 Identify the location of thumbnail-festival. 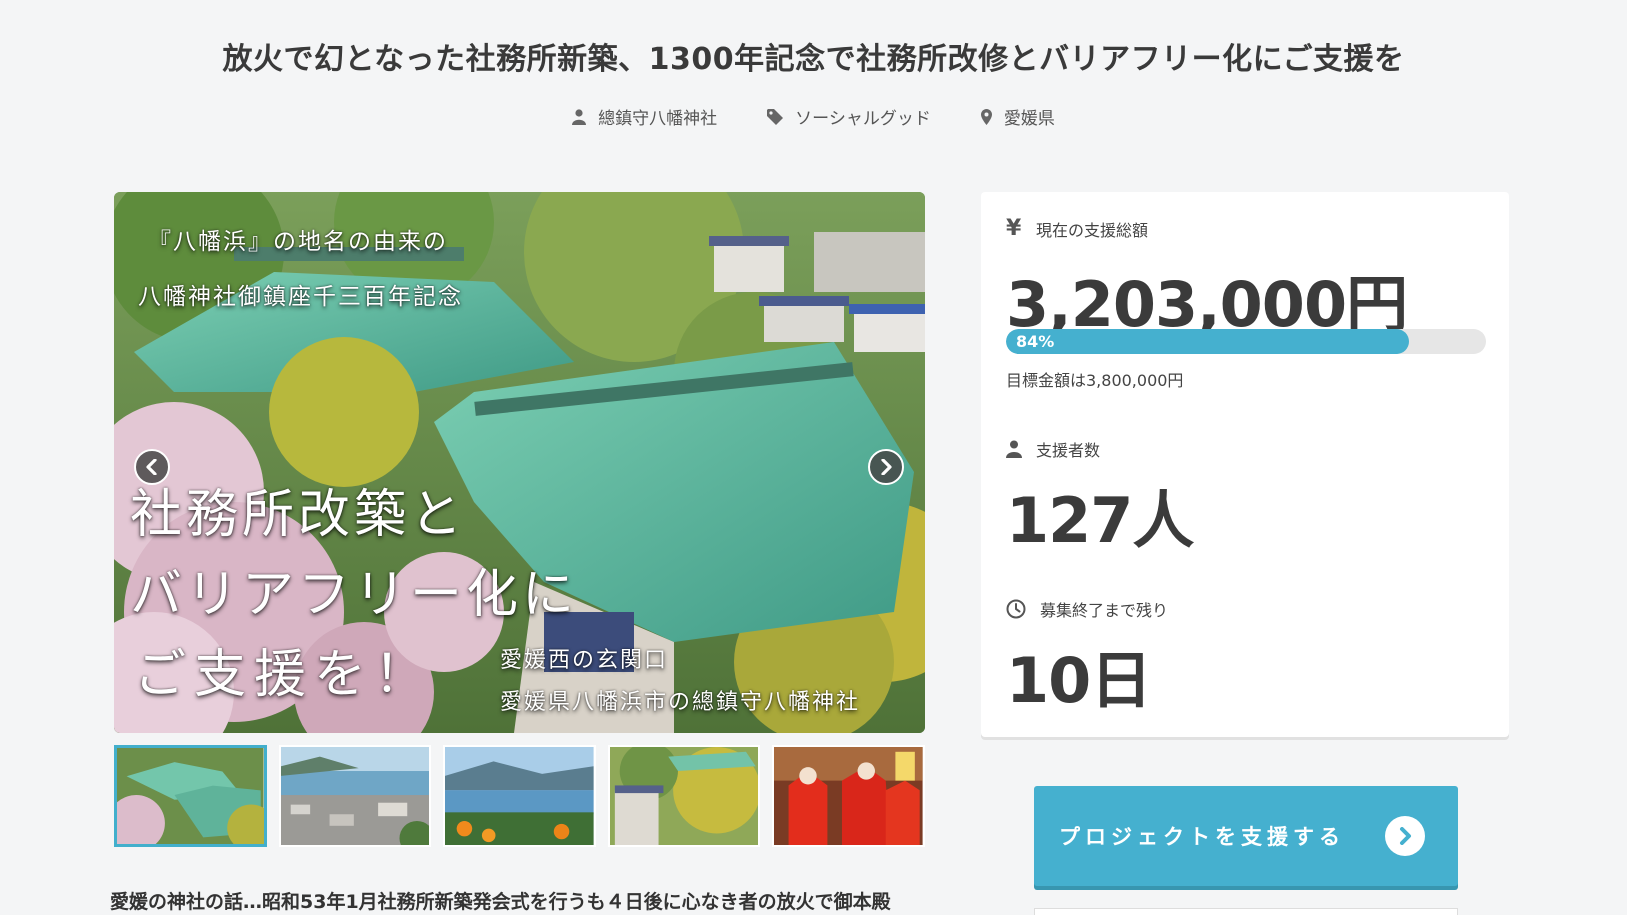
(848, 796).